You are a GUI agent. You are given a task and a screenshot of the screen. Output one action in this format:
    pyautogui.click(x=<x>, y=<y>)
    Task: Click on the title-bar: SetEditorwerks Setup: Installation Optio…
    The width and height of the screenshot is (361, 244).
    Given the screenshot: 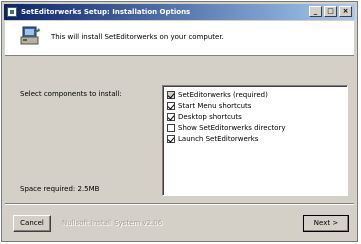 What is the action you would take?
    pyautogui.click(x=179, y=12)
    